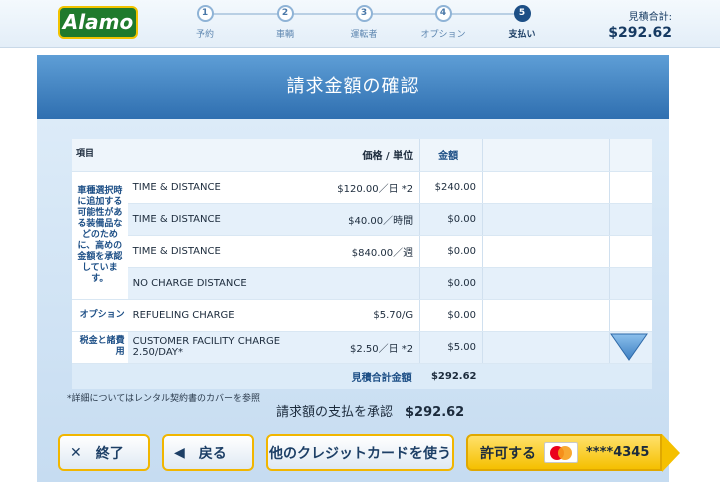 Image resolution: width=720 pixels, height=482 pixels. What do you see at coordinates (356, 187) in the screenshot?
I see `row-price: $120.00／日 *2` at bounding box center [356, 187].